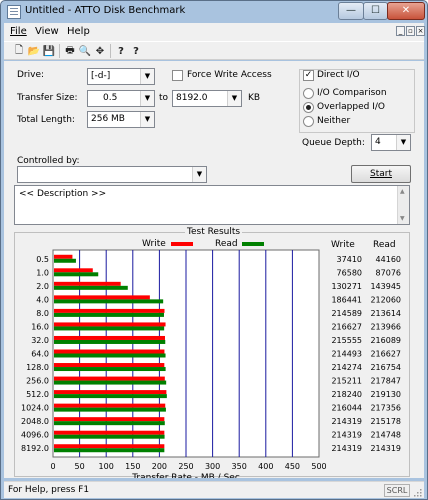  What do you see at coordinates (346, 286) in the screenshot?
I see `write-value: 130271` at bounding box center [346, 286].